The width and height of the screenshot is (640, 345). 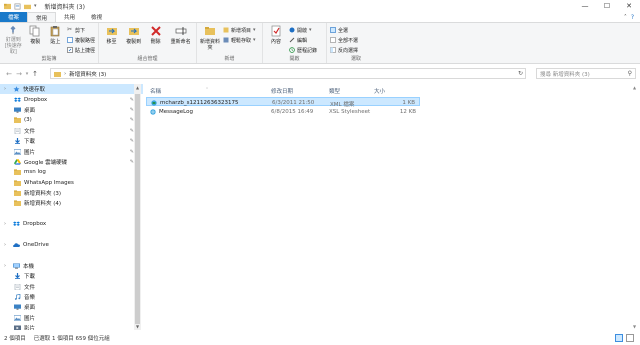 I want to click on organize-group: 移至 複製到 刪除 重新命名 組合管理, so click(x=148, y=43).